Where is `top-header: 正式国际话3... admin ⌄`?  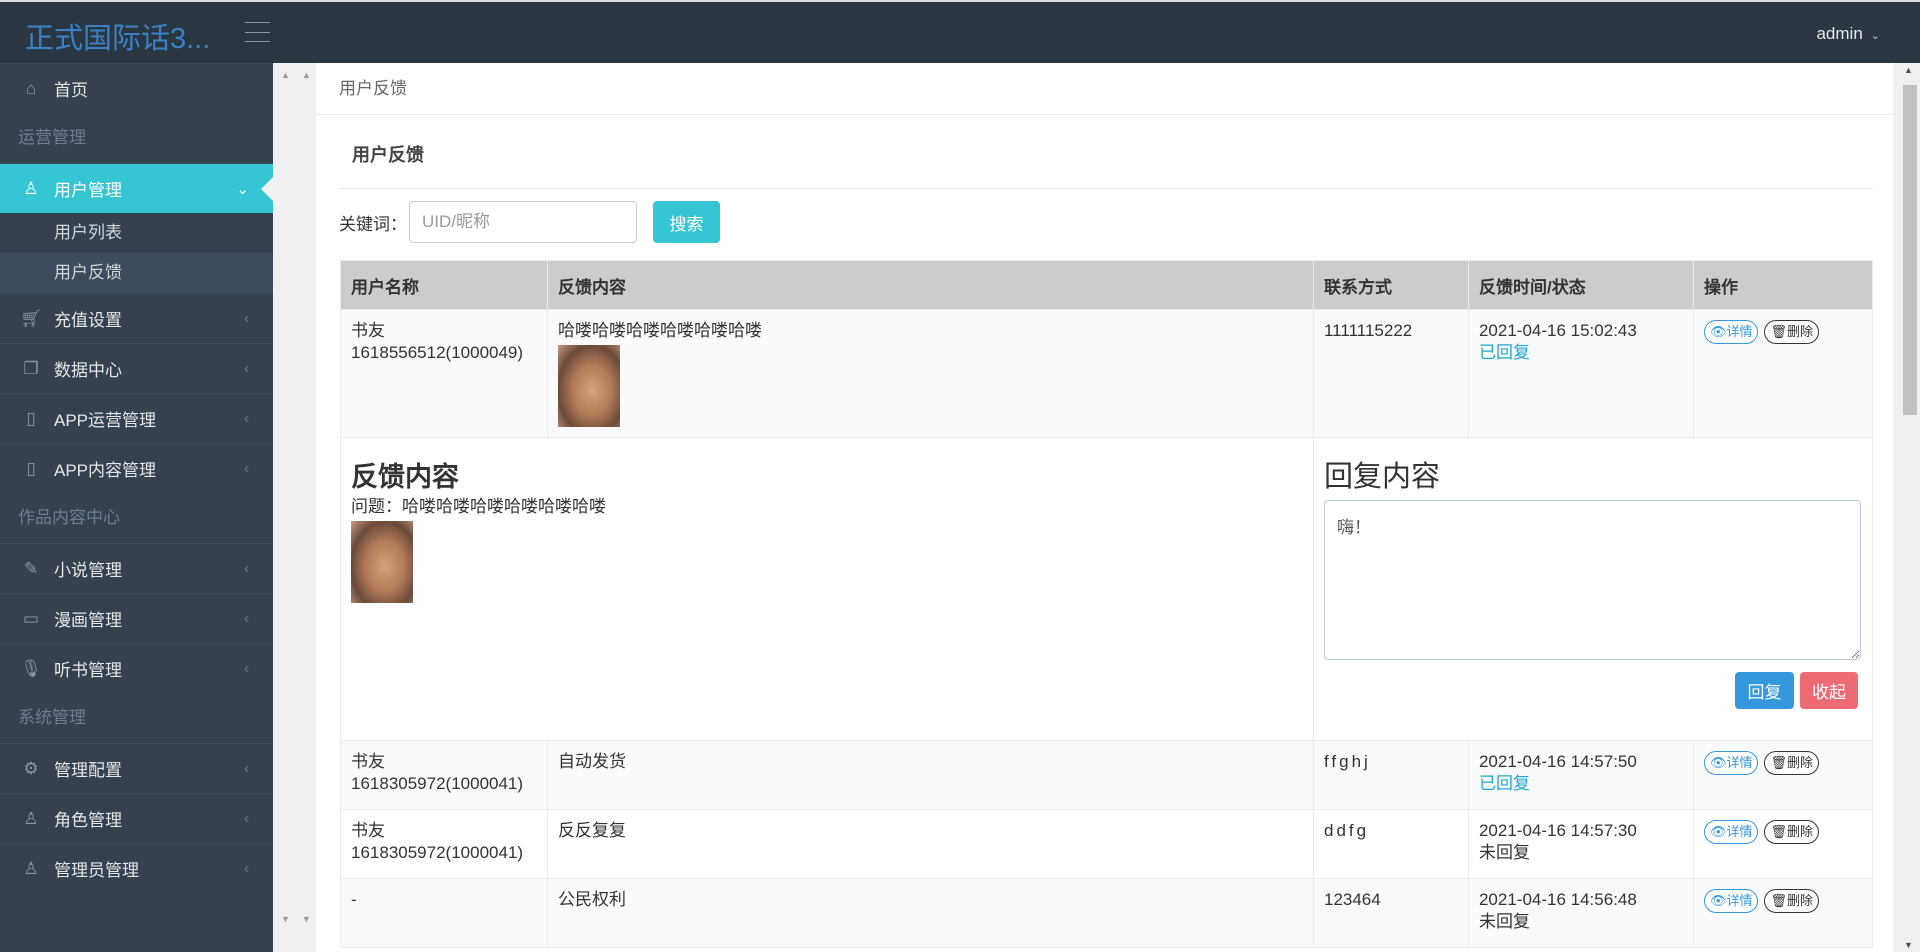 top-header: 正式国际话3... admin ⌄ is located at coordinates (960, 31).